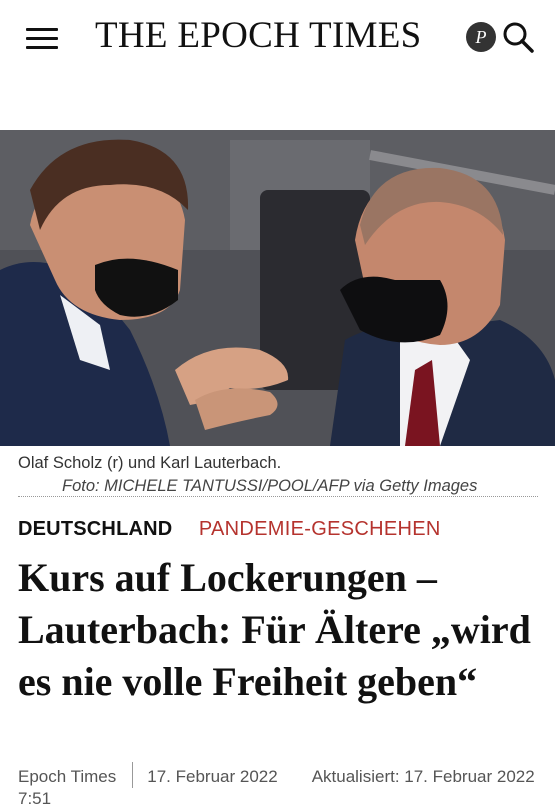 Image resolution: width=555 pixels, height=811 pixels. I want to click on breadcrumb: DEUTSCHLAND PANDEMIE-GESCHEHEN, so click(229, 529).